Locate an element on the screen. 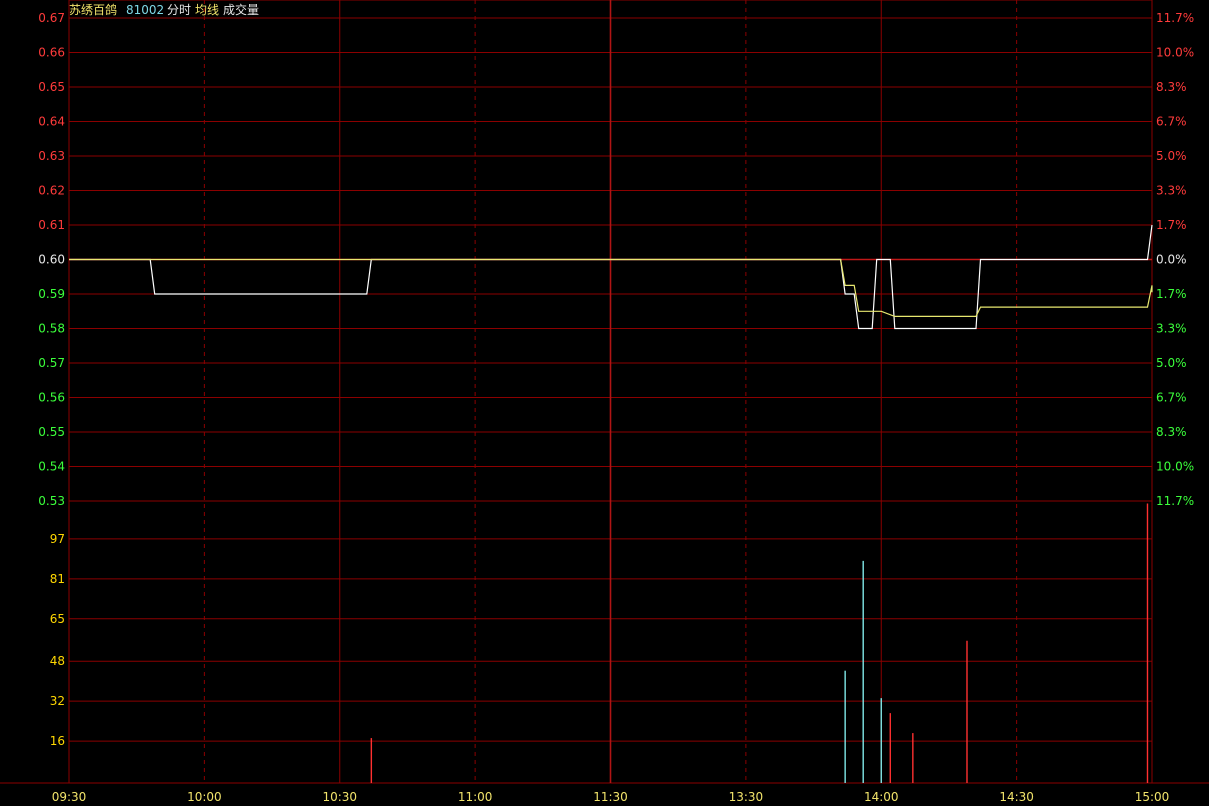 This screenshot has width=1209, height=806. volume-tick-label: 32 is located at coordinates (57, 701).